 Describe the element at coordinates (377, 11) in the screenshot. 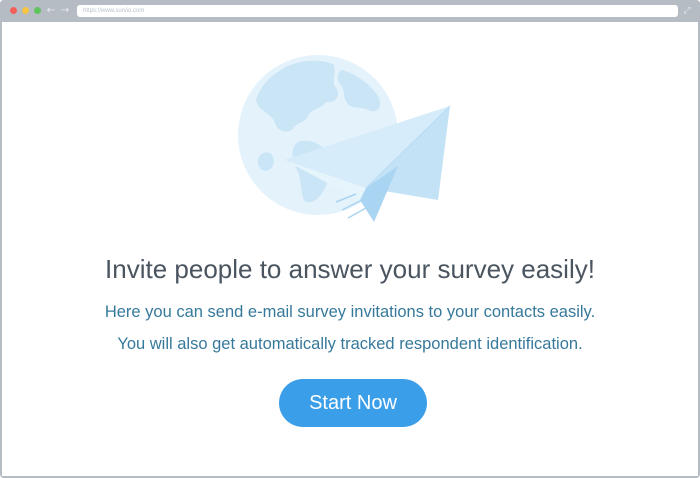

I see `address-bar: https://www.survio.com` at that location.